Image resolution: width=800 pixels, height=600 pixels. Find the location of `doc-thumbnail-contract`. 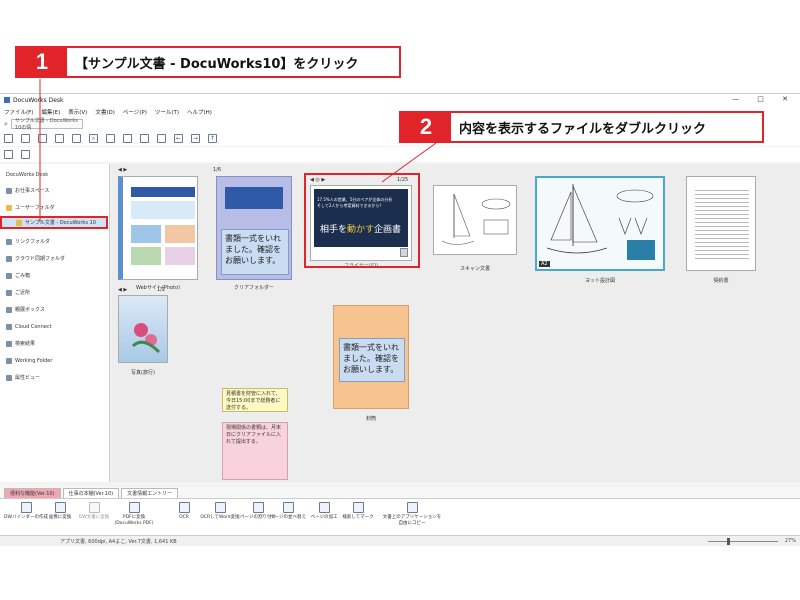

doc-thumbnail-contract is located at coordinates (721, 223).